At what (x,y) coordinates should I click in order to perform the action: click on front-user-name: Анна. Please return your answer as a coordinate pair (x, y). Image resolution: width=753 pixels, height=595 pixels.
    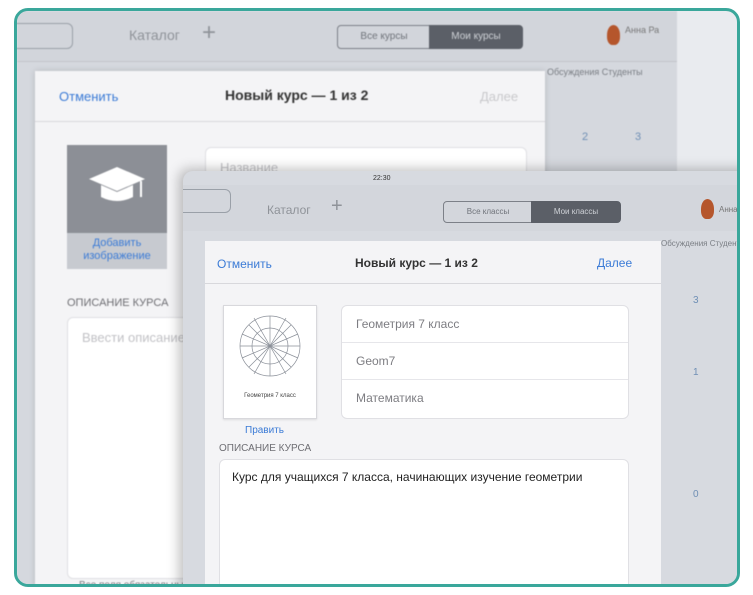
    Looking at the image, I should click on (728, 209).